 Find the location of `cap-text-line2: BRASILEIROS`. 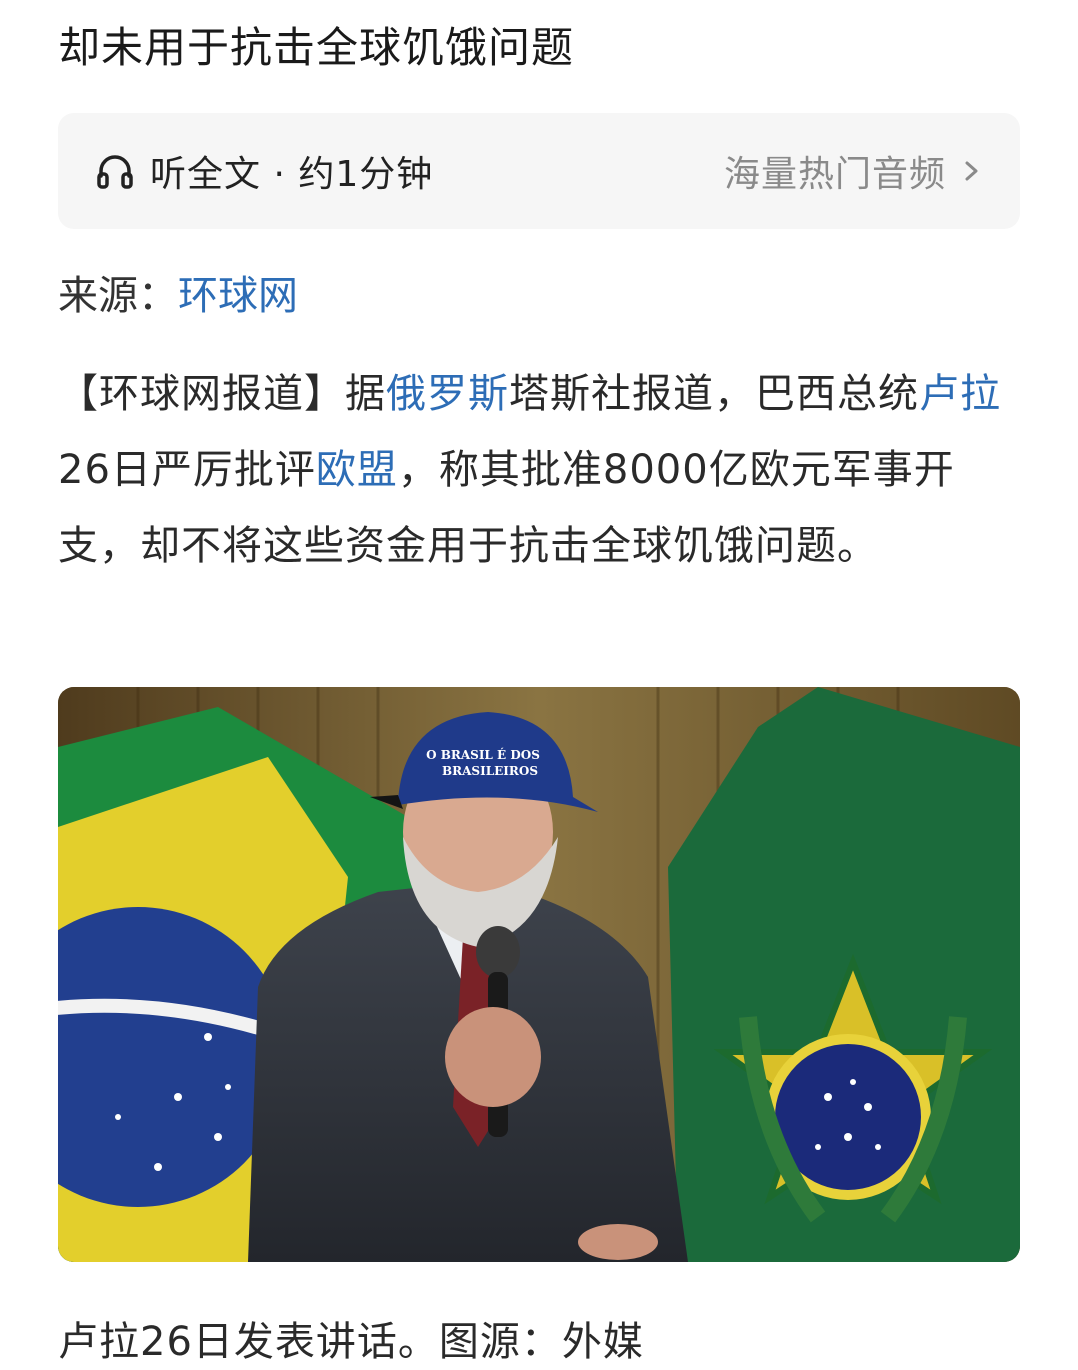

cap-text-line2: BRASILEIROS is located at coordinates (490, 771).